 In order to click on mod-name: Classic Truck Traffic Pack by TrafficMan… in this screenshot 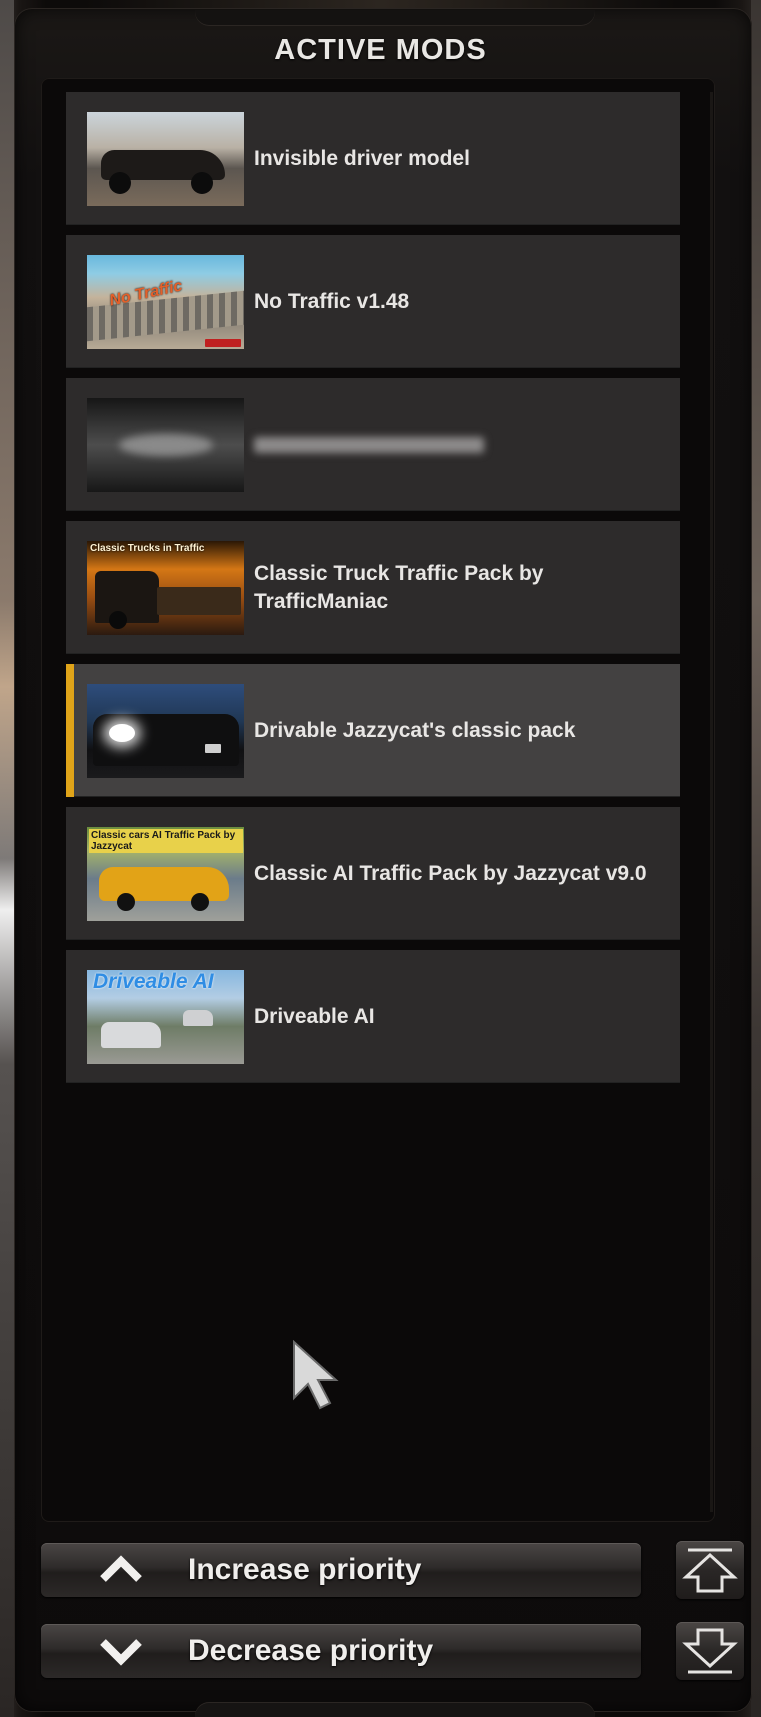, I will do `click(399, 587)`.